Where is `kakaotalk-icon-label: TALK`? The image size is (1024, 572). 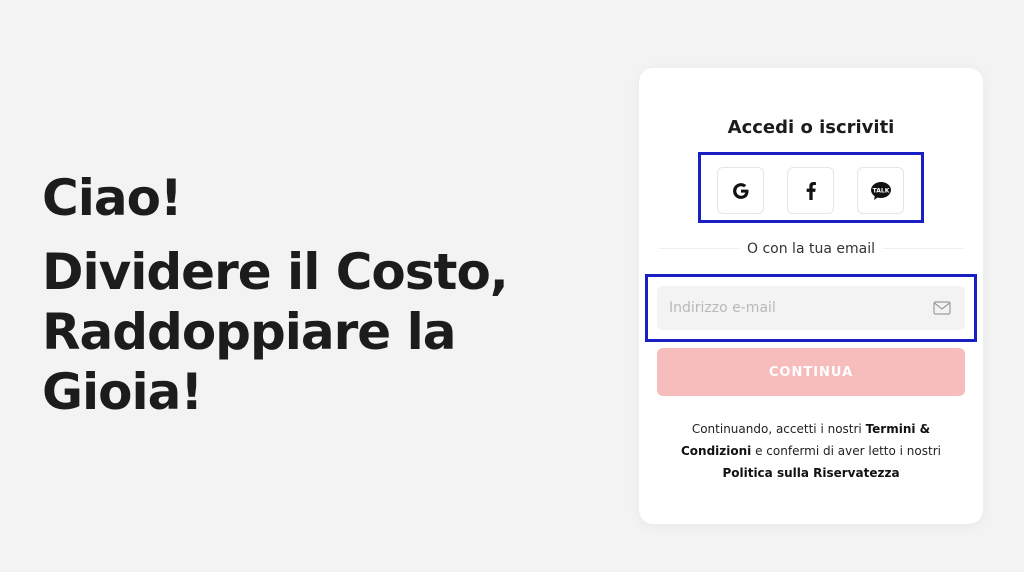
kakaotalk-icon-label: TALK is located at coordinates (880, 190).